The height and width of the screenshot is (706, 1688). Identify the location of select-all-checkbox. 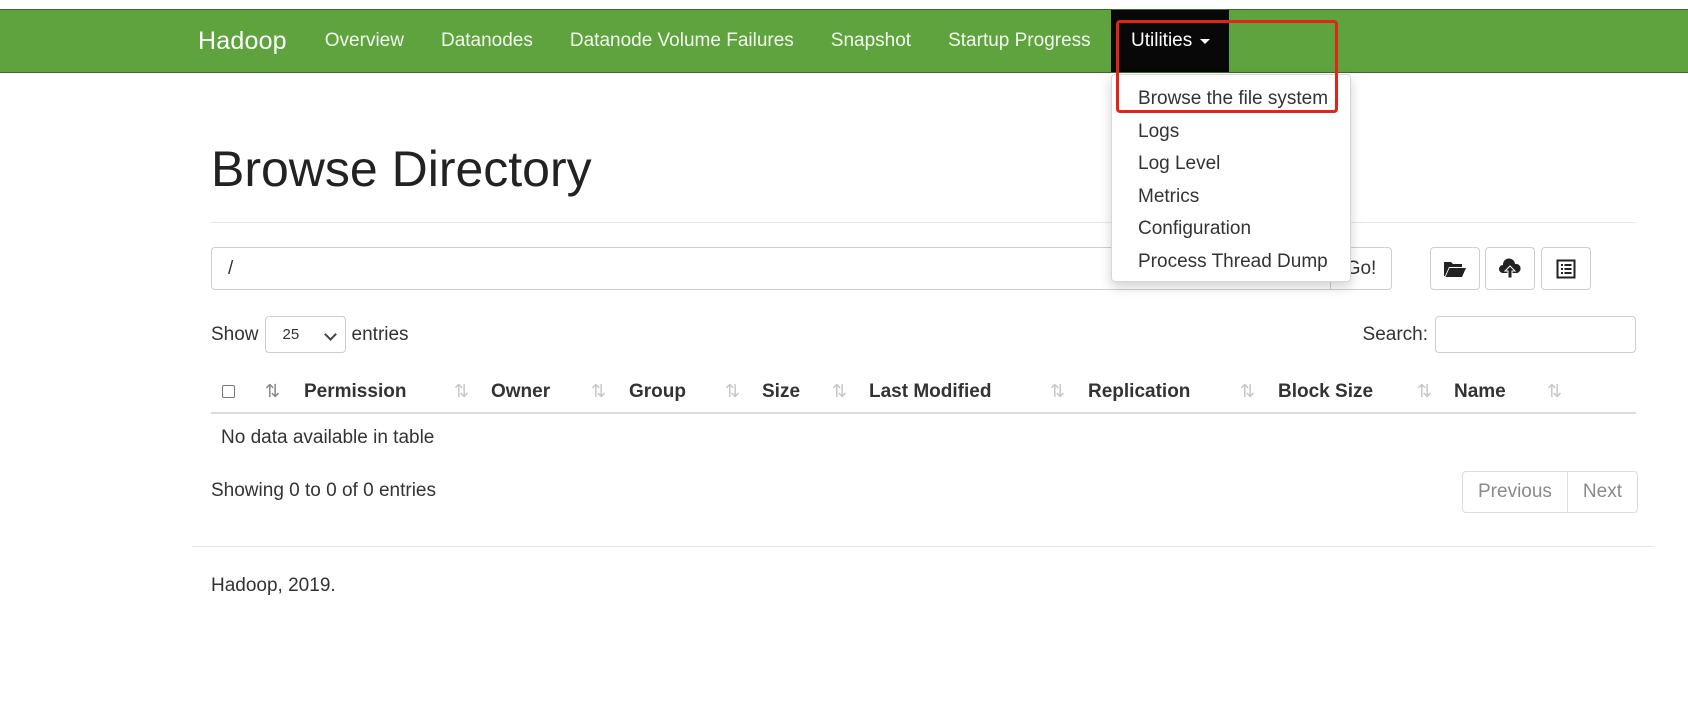
(228, 391).